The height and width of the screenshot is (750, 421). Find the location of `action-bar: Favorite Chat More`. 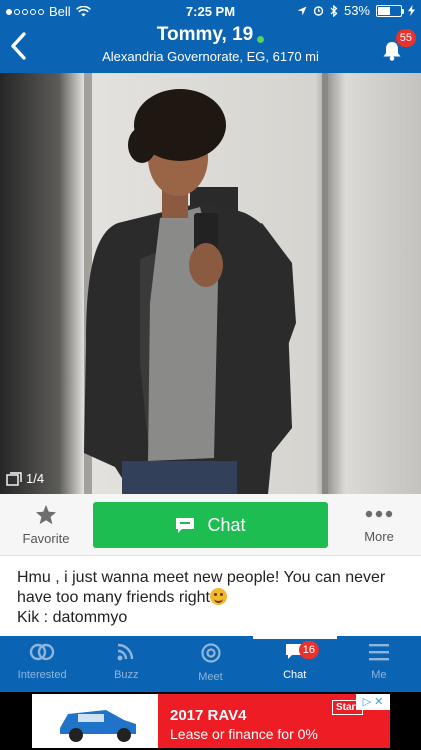

action-bar: Favorite Chat More is located at coordinates (210, 525).